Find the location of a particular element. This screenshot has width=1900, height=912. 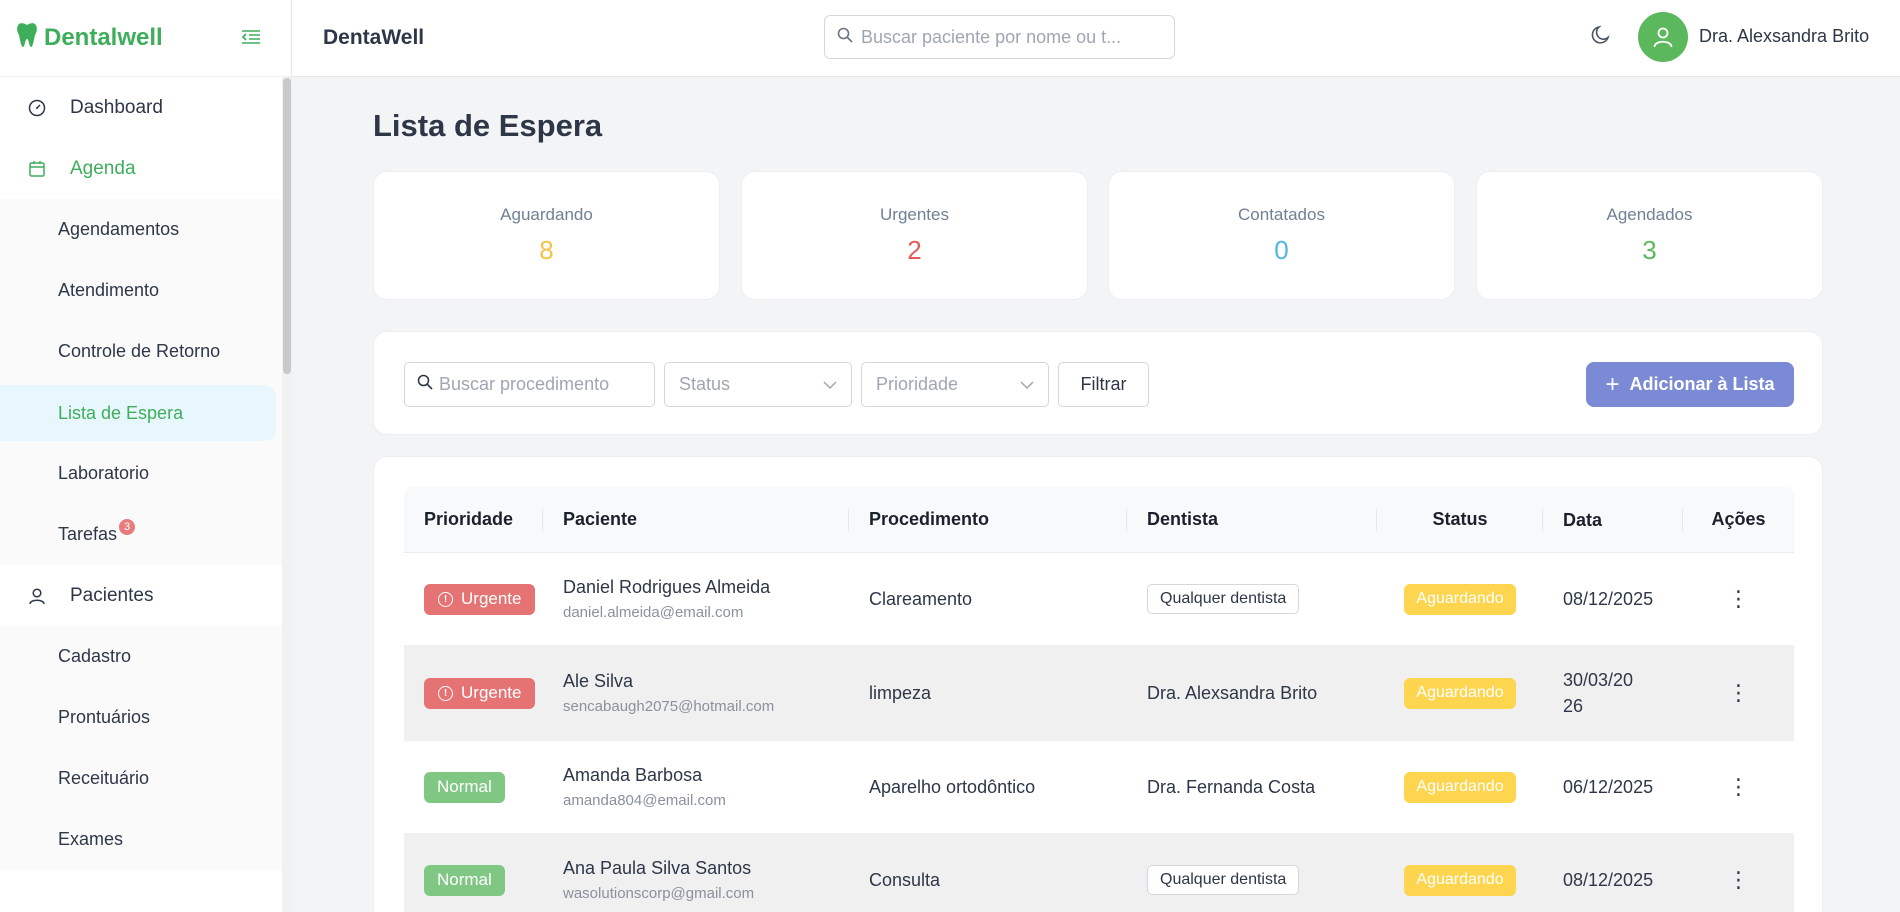

patient-search-box is located at coordinates (999, 37).